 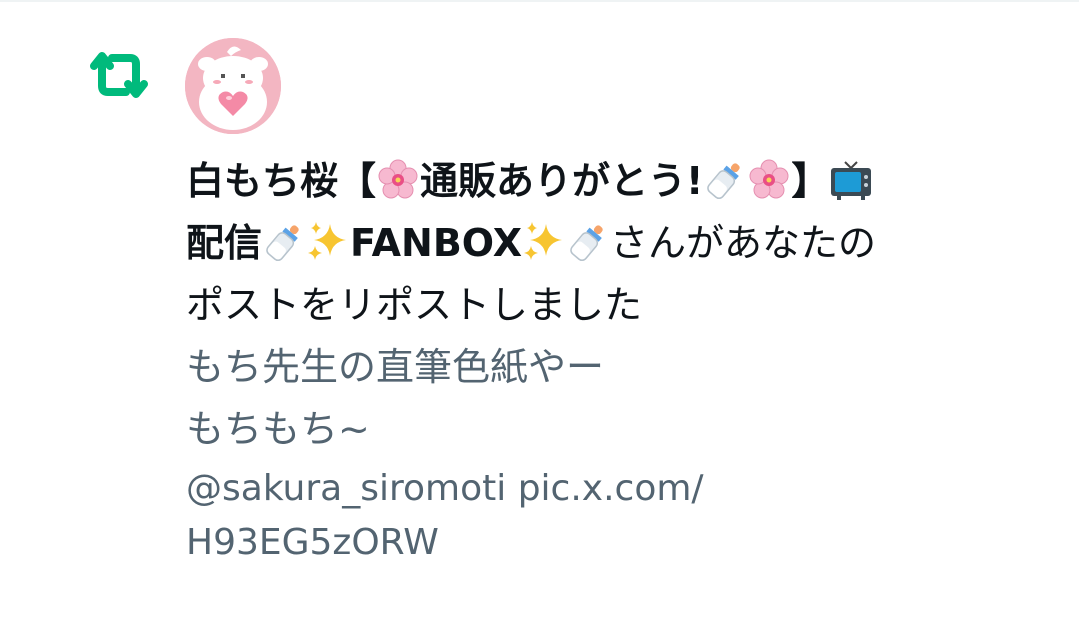 I want to click on quoted-text-line: もちもち~, so click(x=278, y=429).